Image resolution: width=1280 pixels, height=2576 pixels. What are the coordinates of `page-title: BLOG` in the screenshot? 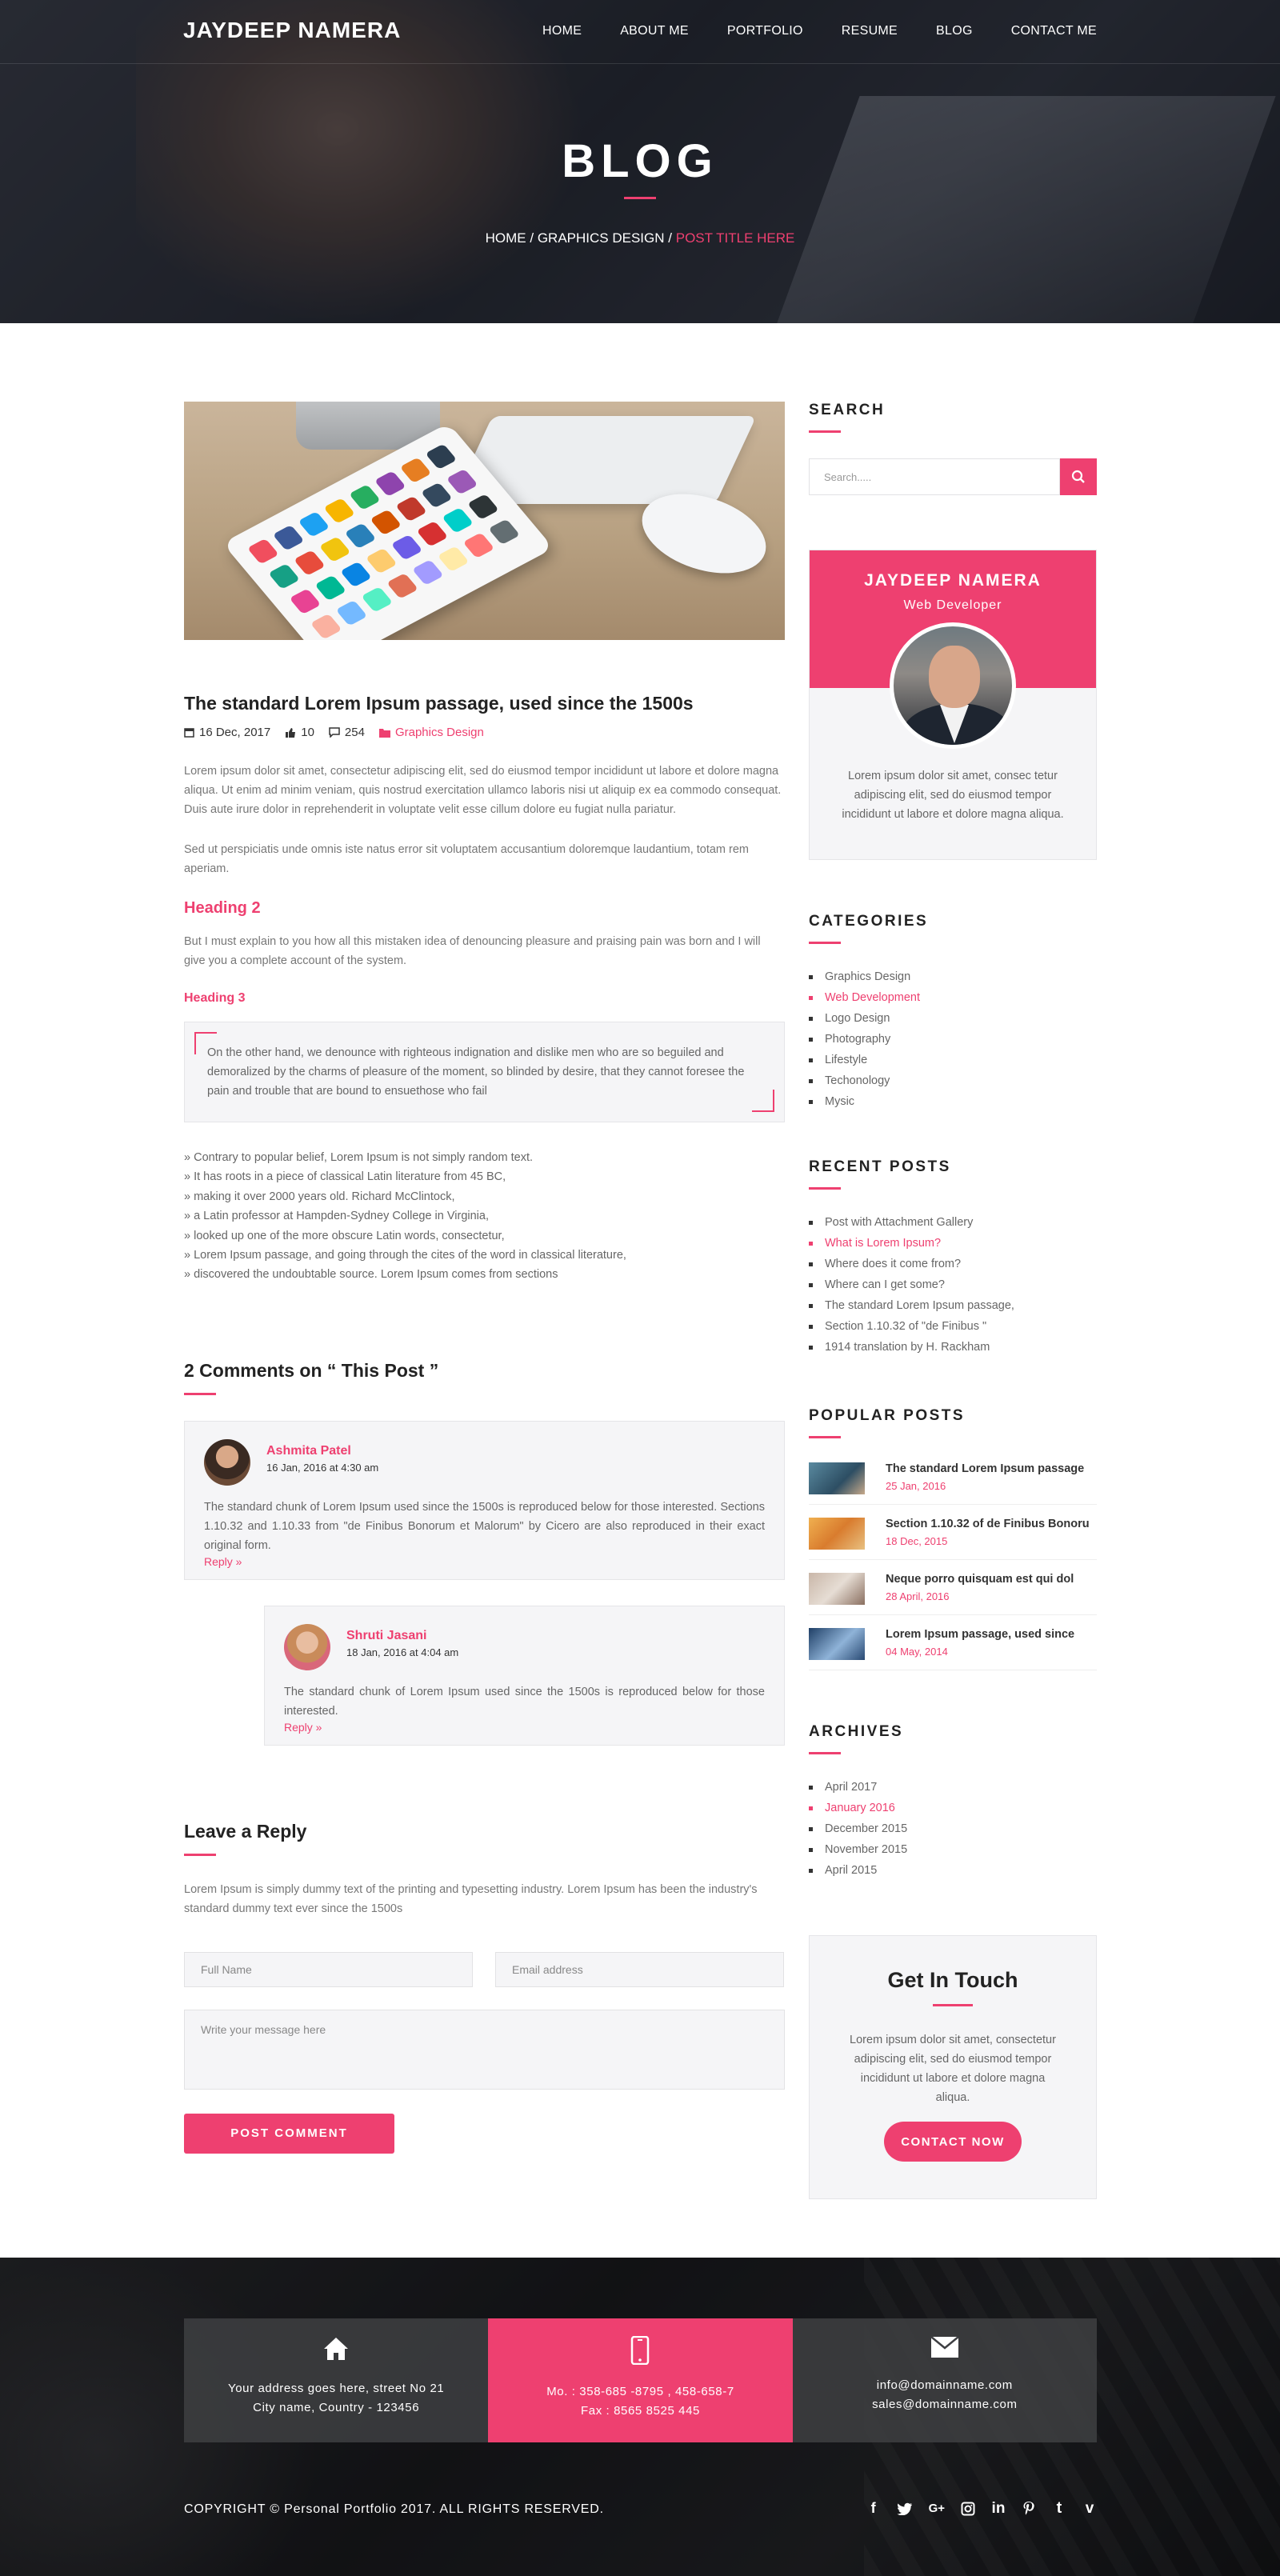 It's located at (640, 161).